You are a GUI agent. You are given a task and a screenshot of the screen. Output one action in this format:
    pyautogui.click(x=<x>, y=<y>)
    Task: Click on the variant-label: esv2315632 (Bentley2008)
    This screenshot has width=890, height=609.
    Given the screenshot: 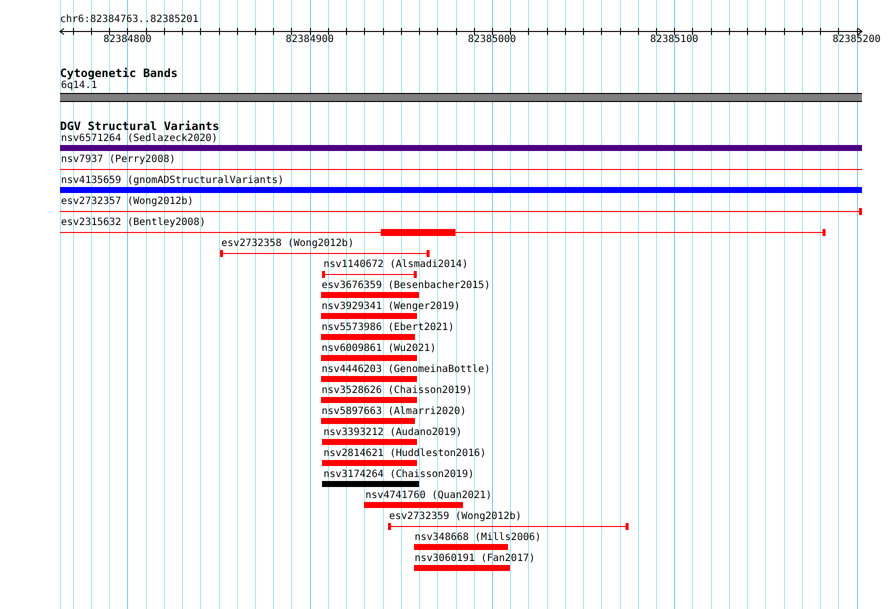 What is the action you would take?
    pyautogui.click(x=133, y=223)
    